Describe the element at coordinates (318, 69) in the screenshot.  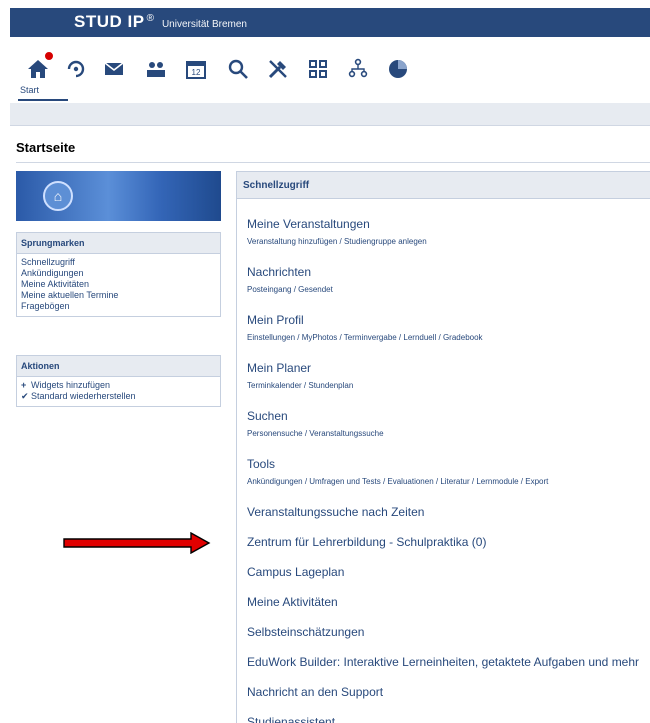
I see `browse-icon` at that location.